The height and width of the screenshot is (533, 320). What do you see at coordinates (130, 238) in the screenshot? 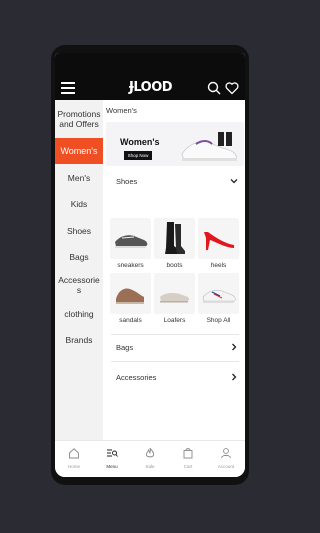
I see `sneakers-image` at bounding box center [130, 238].